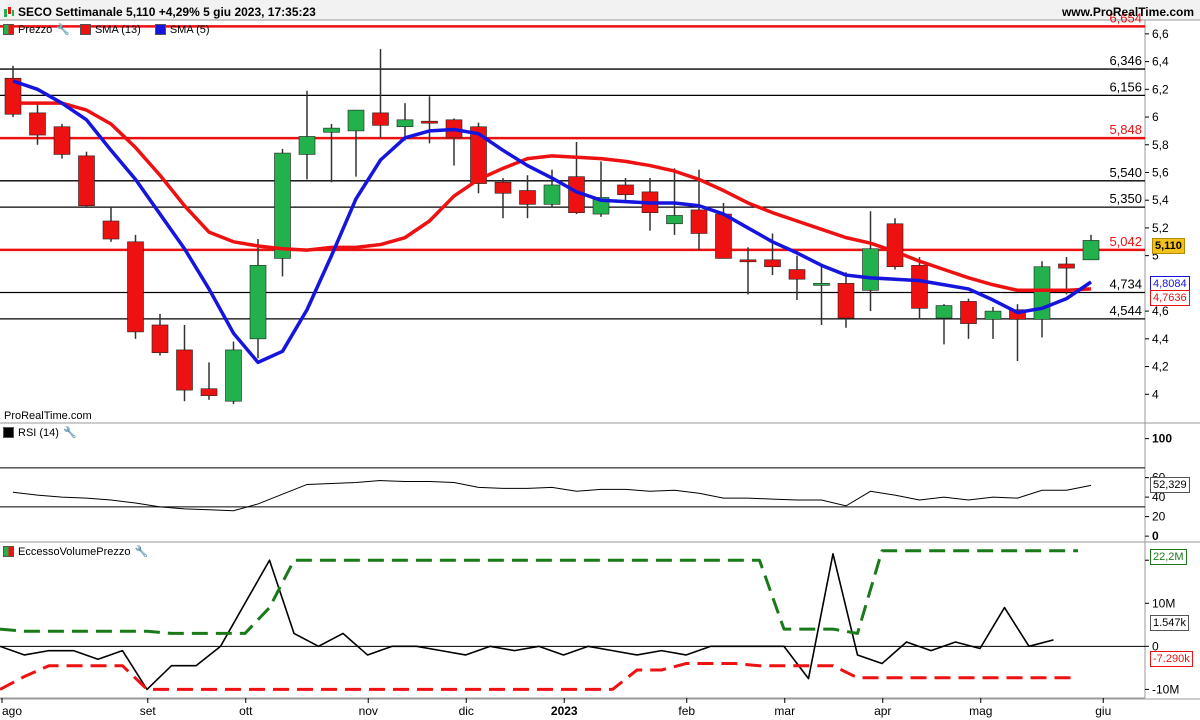 Image resolution: width=1200 pixels, height=720 pixels. I want to click on price-y-tick-label: 6, so click(1155, 117).